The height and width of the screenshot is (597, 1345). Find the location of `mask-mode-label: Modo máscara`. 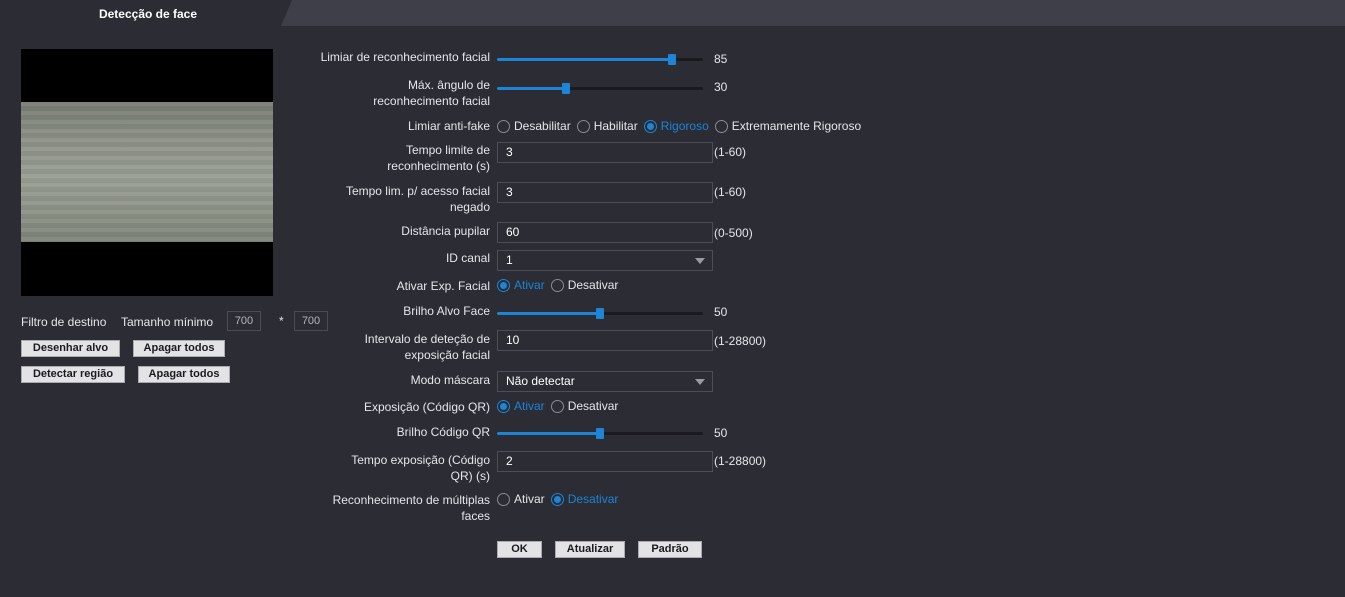

mask-mode-label: Modo máscara is located at coordinates (450, 380).